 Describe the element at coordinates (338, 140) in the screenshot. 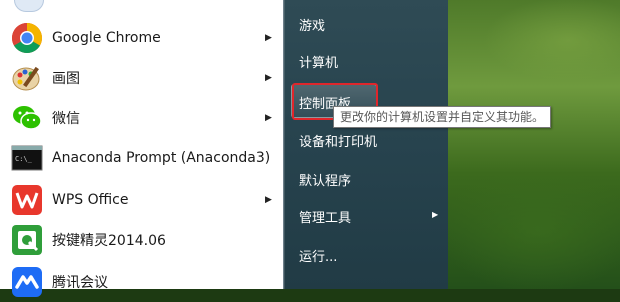

I see `right-item-devices-printers: 设备和打印机` at that location.